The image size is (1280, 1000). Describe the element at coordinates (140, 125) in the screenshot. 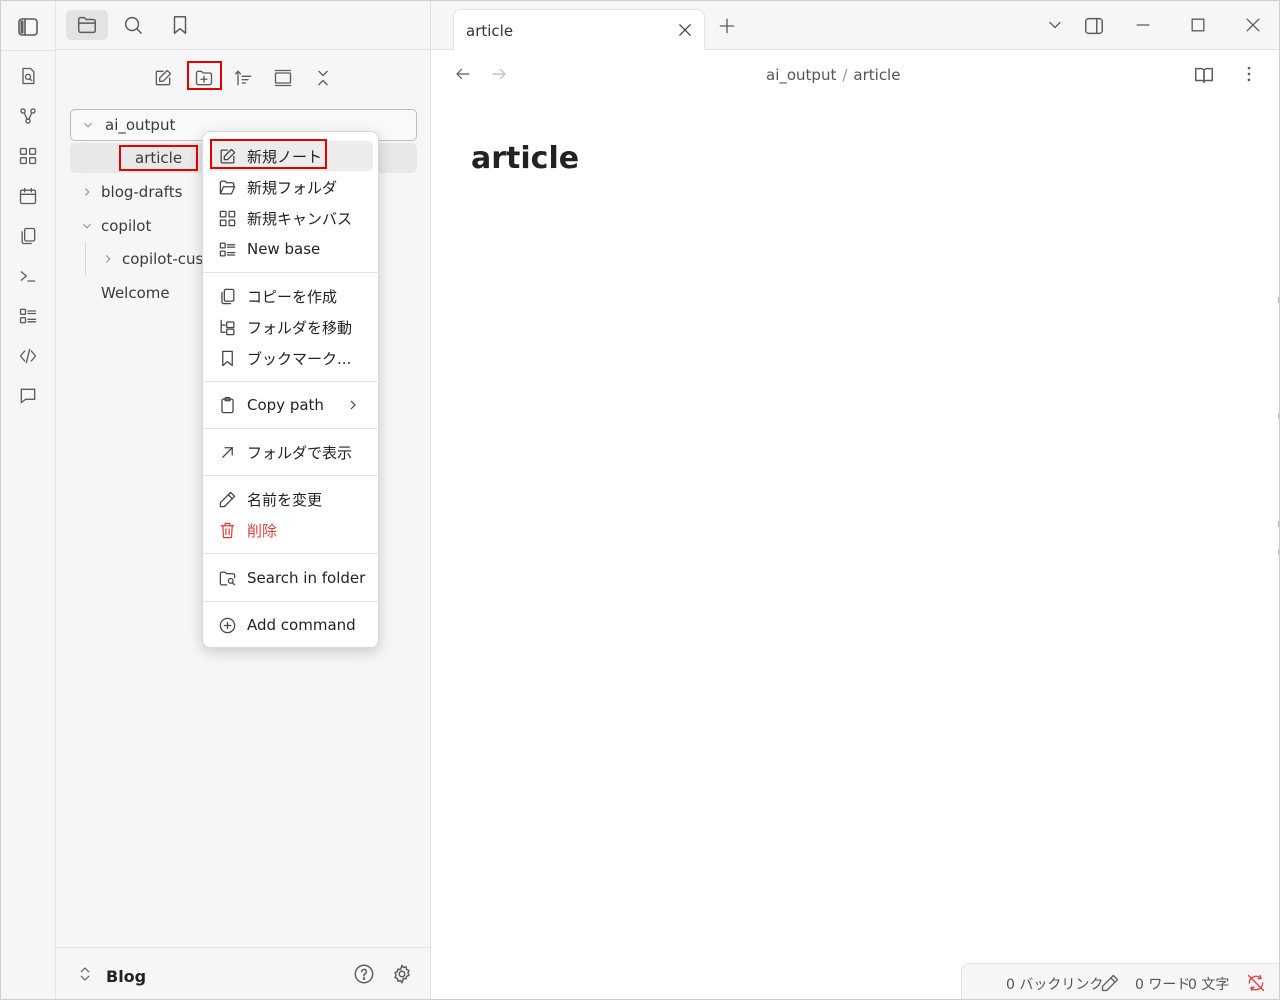

I see `tree-item-label: ai_output` at that location.